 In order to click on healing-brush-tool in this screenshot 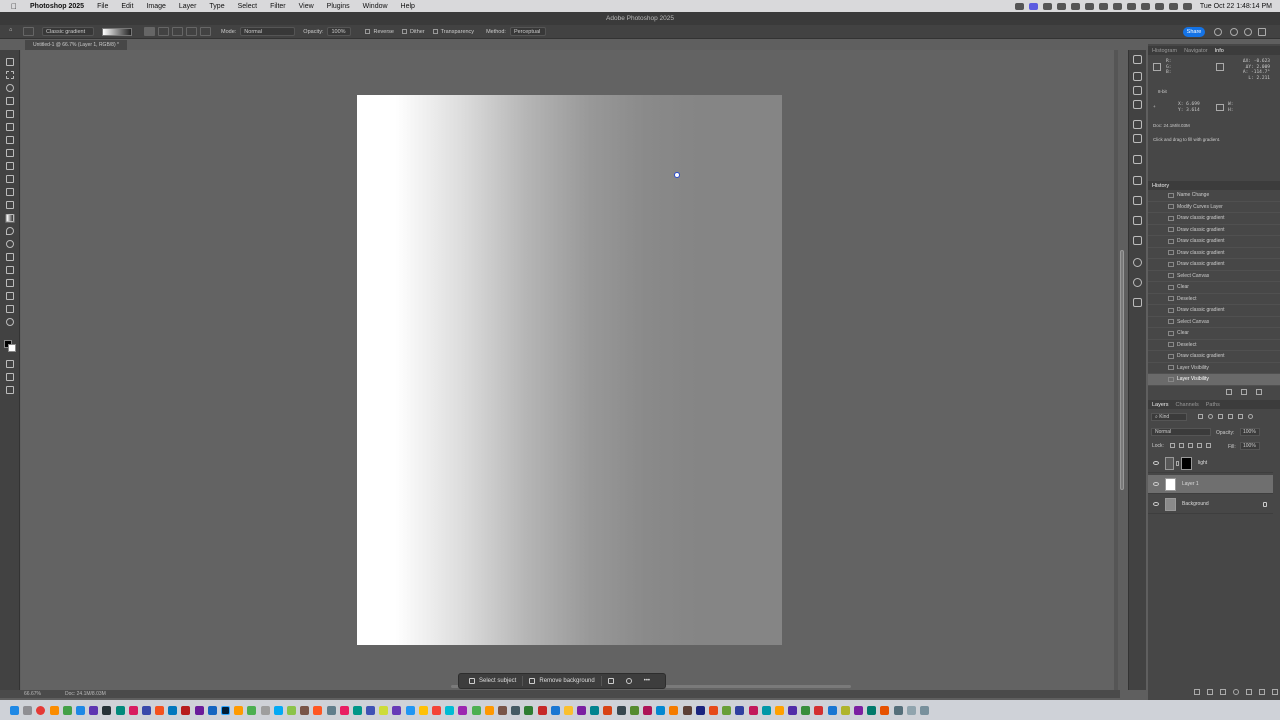, I will do `click(10, 153)`.